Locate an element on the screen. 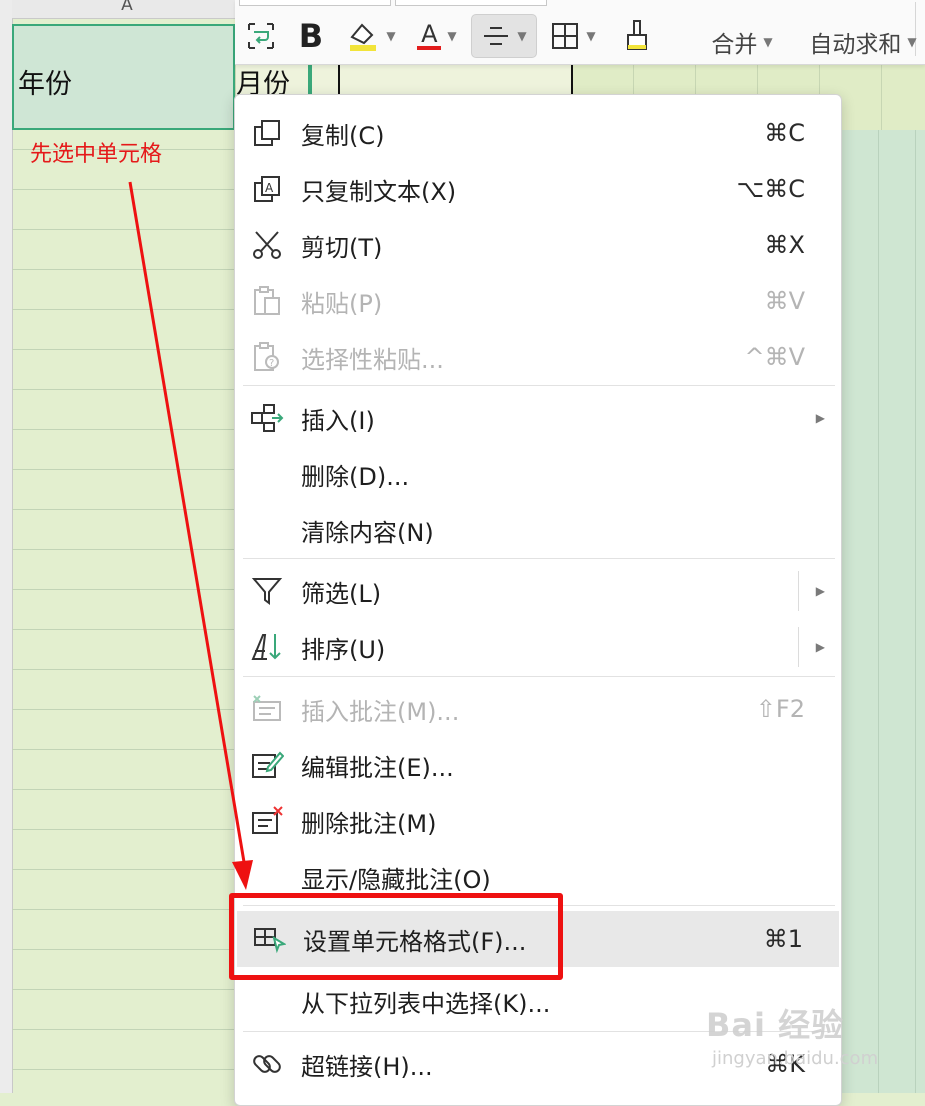 This screenshot has height=1106, width=925. highlight-box is located at coordinates (396, 936).